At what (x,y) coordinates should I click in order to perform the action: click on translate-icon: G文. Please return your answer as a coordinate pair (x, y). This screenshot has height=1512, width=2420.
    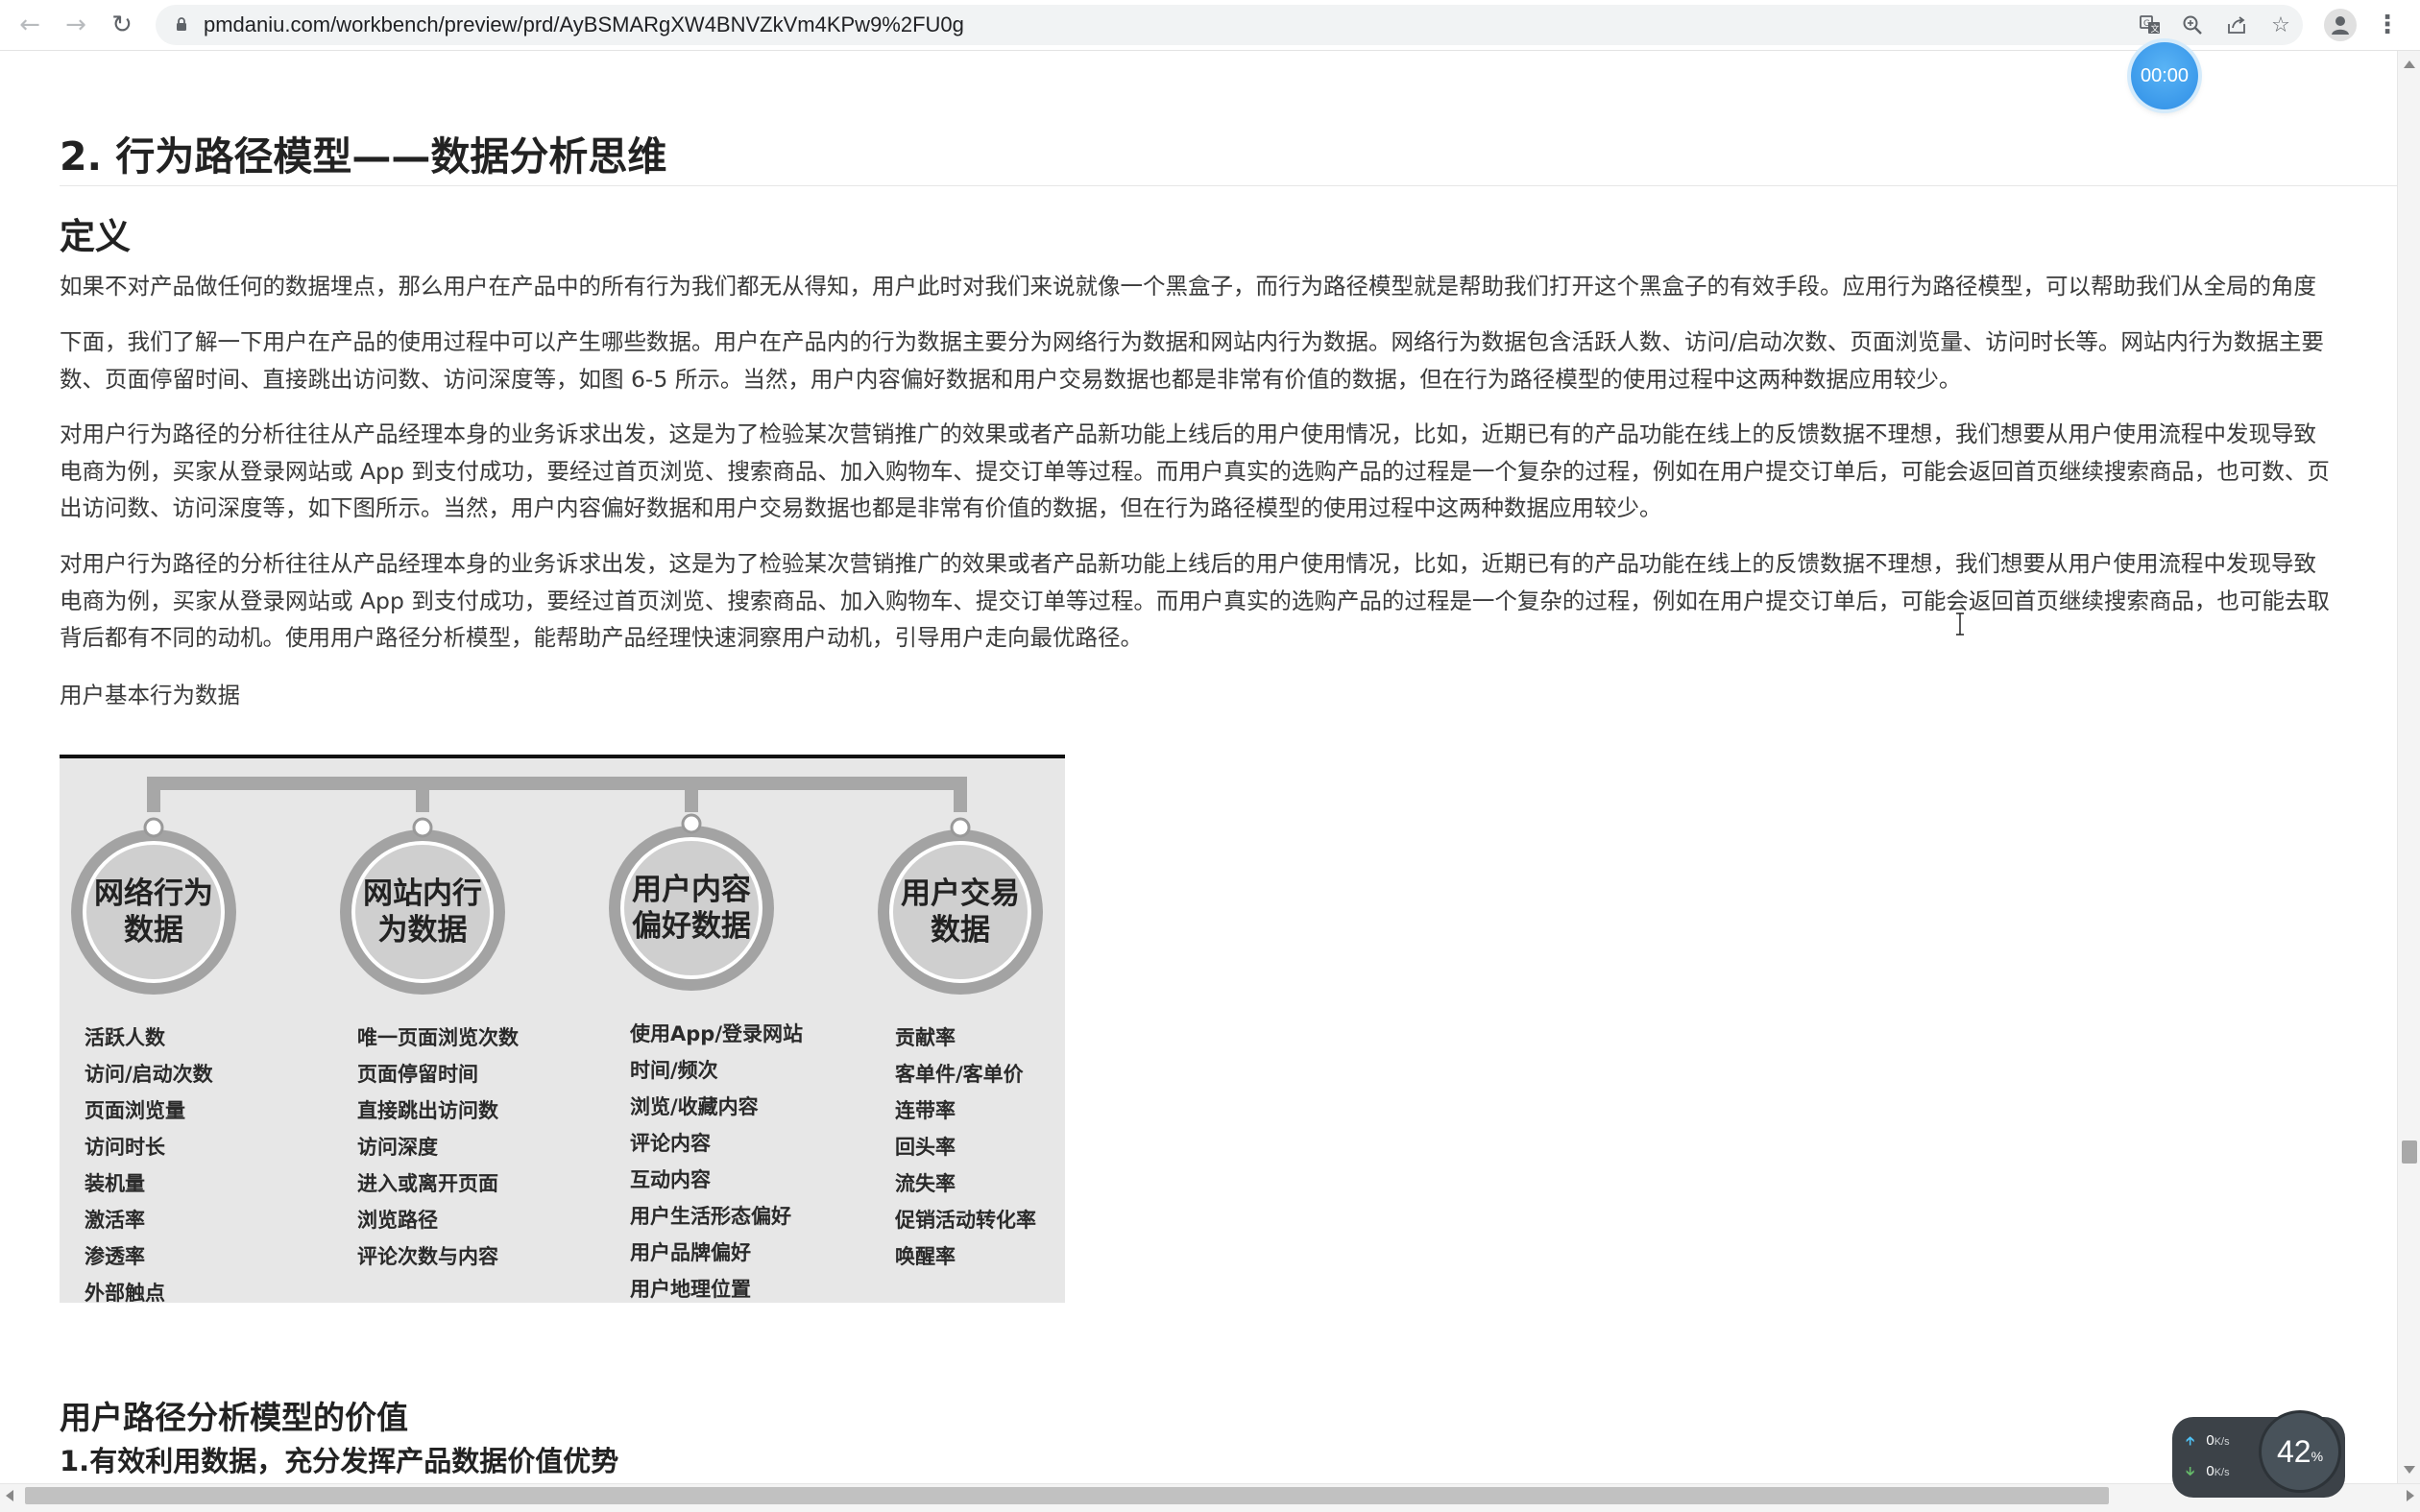
    Looking at the image, I should click on (2150, 24).